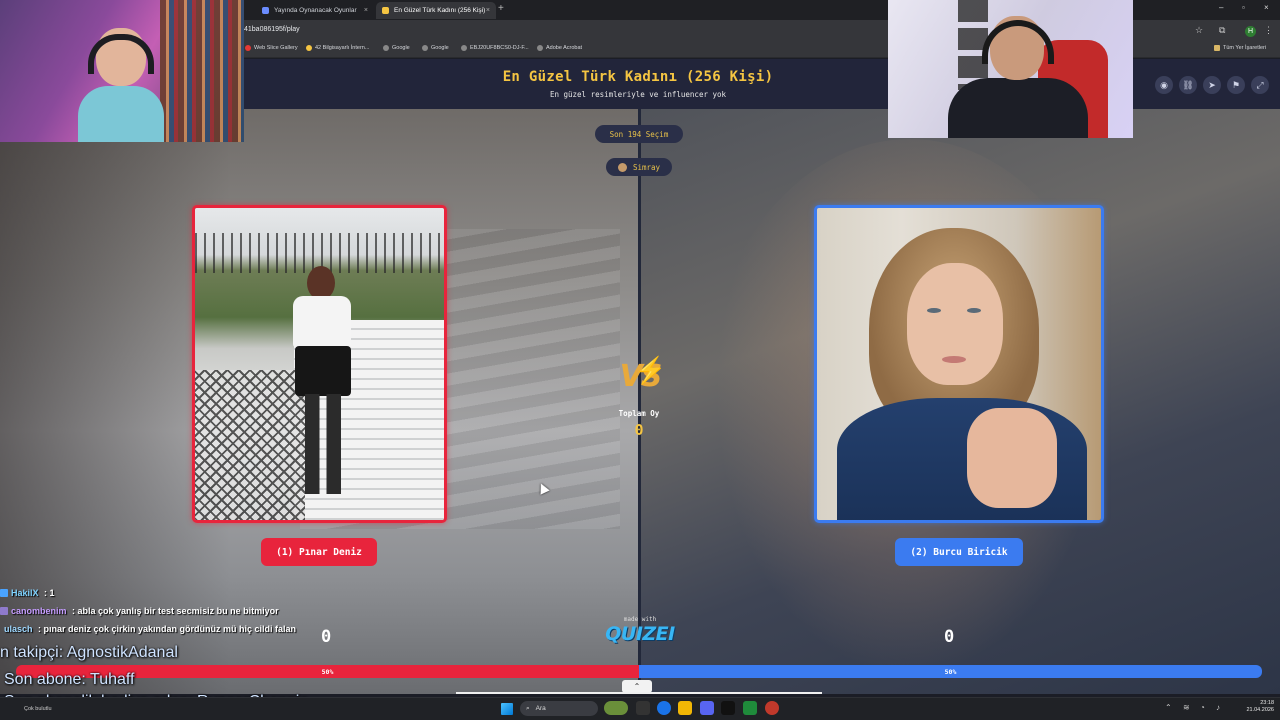 This screenshot has height=720, width=1280. Describe the element at coordinates (646, 167) in the screenshot. I see `creator-name: Simray` at that location.